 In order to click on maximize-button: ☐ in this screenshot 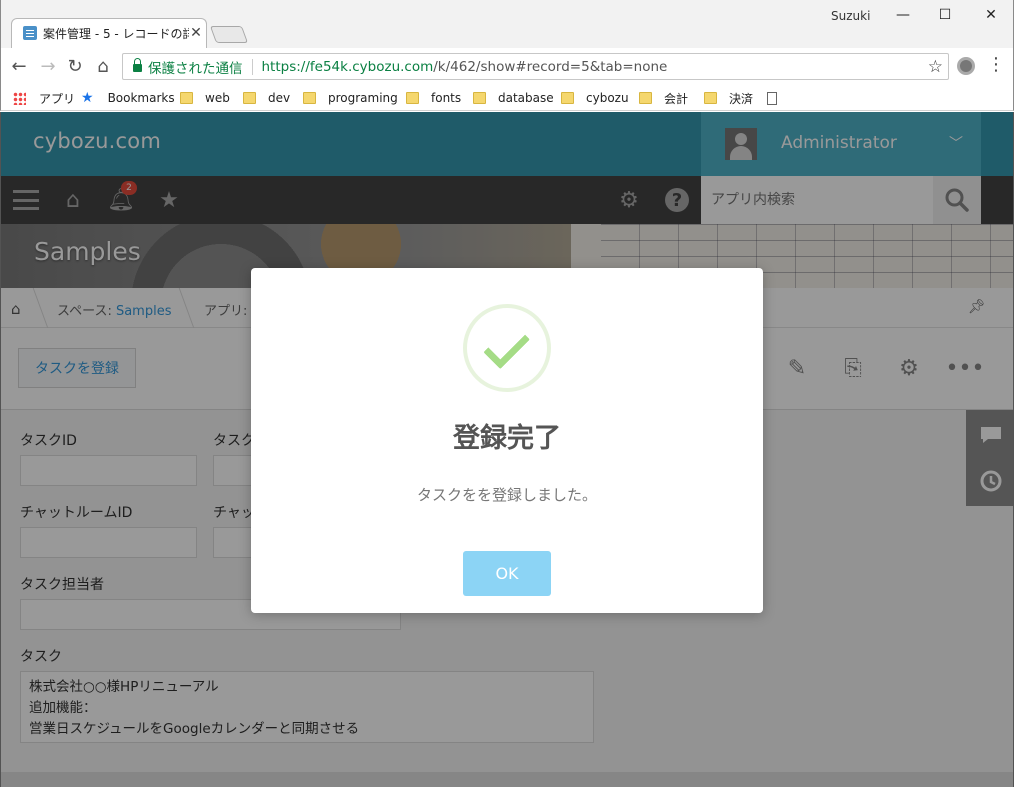, I will do `click(945, 15)`.